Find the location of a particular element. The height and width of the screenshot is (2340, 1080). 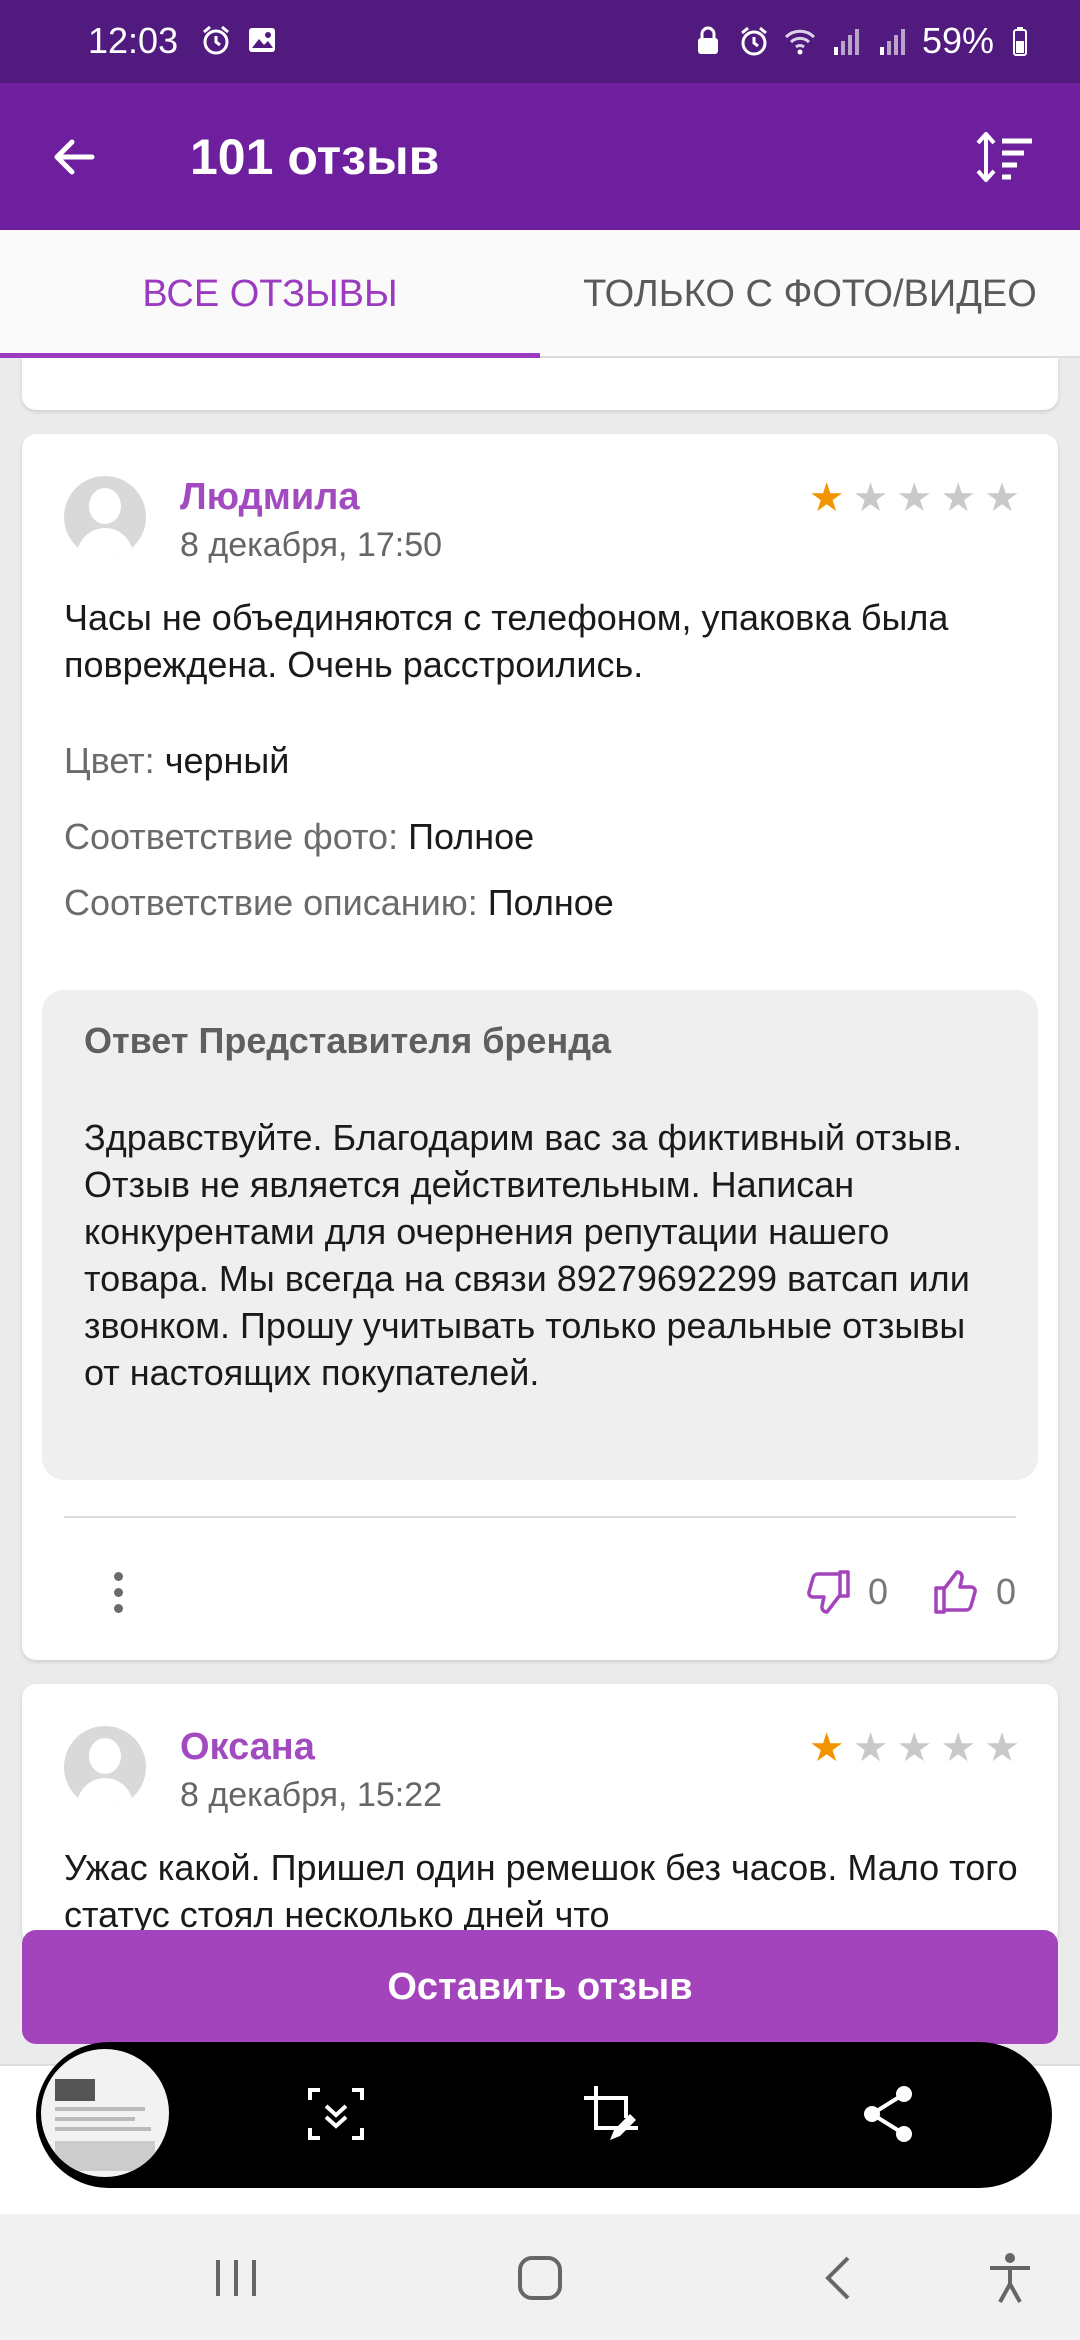

lock-icon is located at coordinates (707, 40).